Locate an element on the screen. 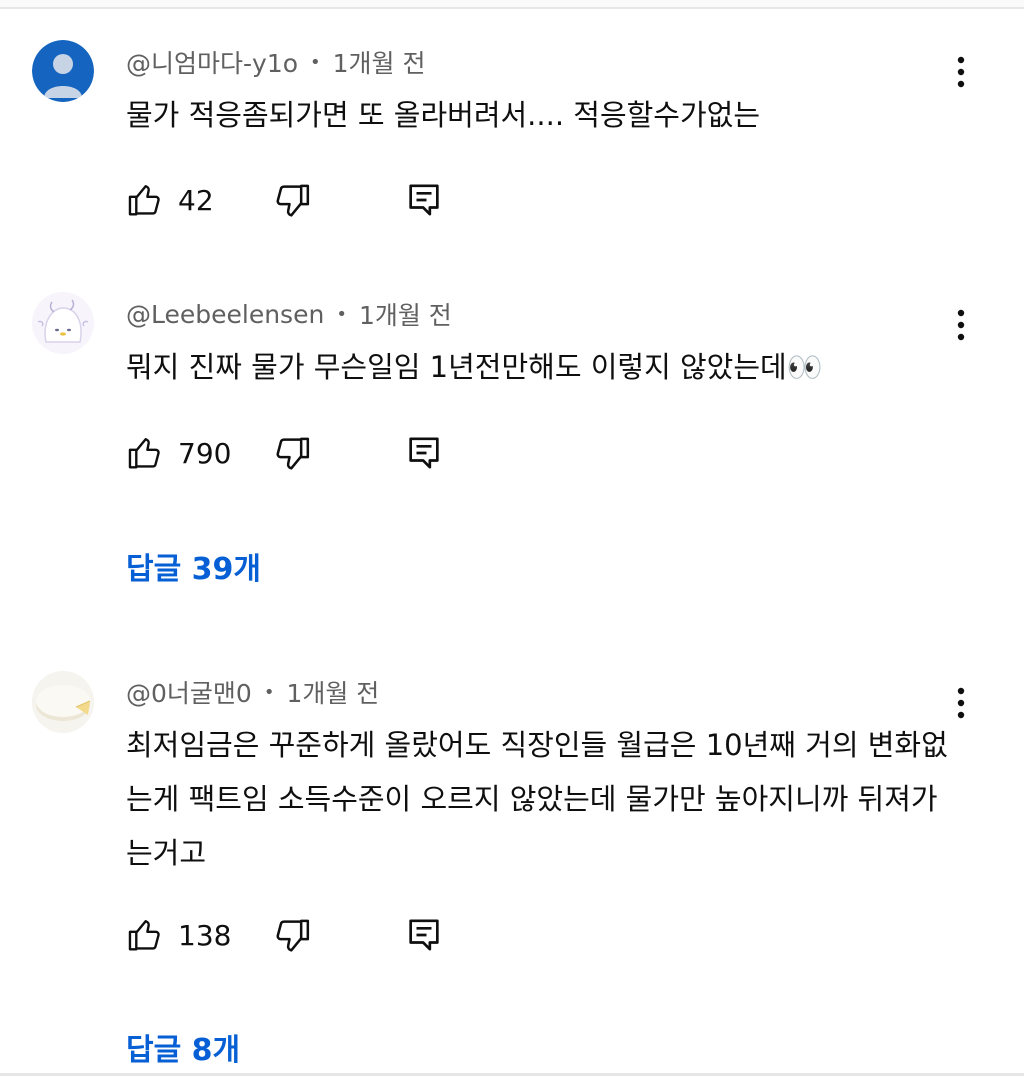 The width and height of the screenshot is (1024, 1076). view-replies-button: 답글 8개 is located at coordinates (183, 1047).